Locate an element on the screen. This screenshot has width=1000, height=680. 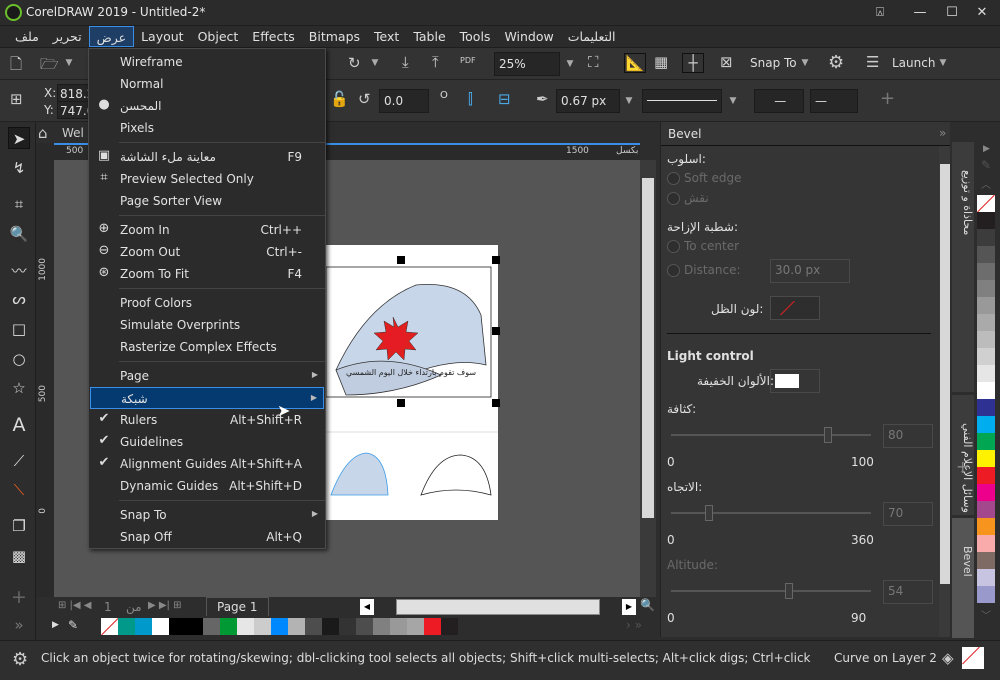
menu-item: Rasterize Complex Effects is located at coordinates (207, 347).